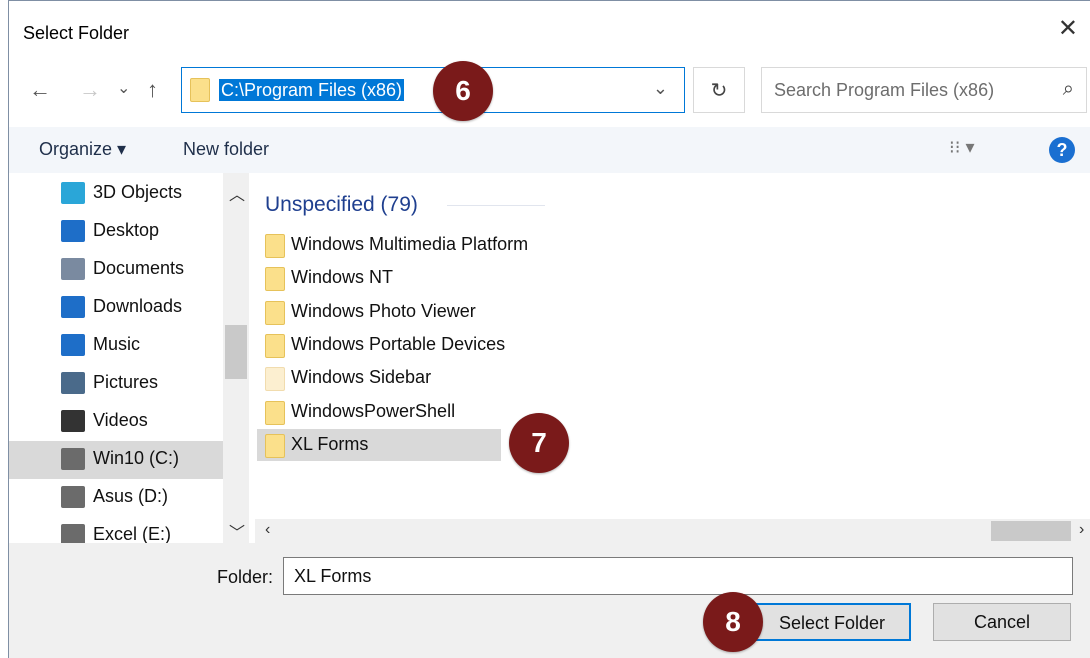 The width and height of the screenshot is (1090, 658). I want to click on music-note-icon, so click(73, 345).